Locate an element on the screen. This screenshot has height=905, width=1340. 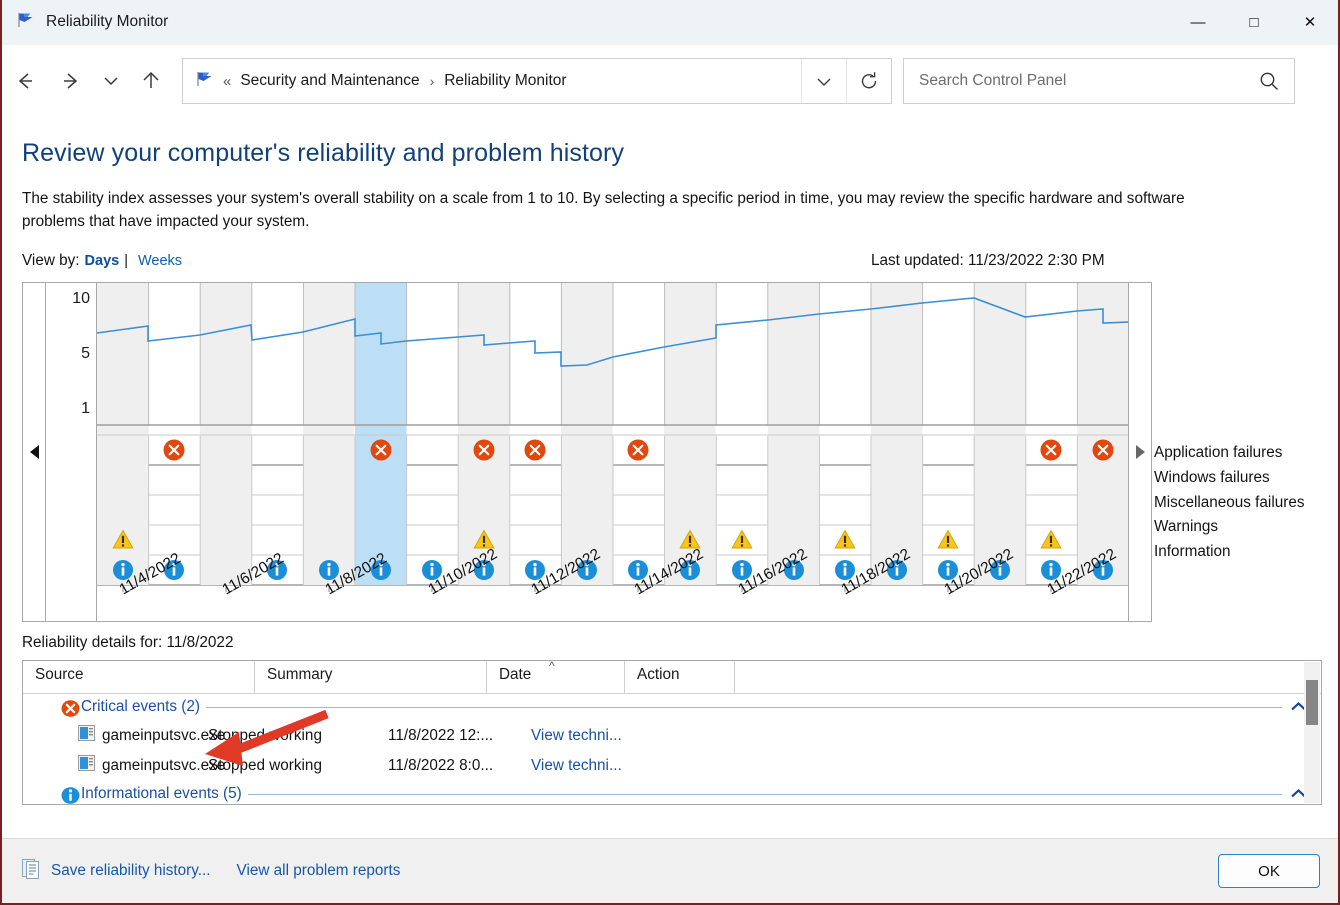
legend-application-failures: Application failures is located at coordinates (1218, 452).